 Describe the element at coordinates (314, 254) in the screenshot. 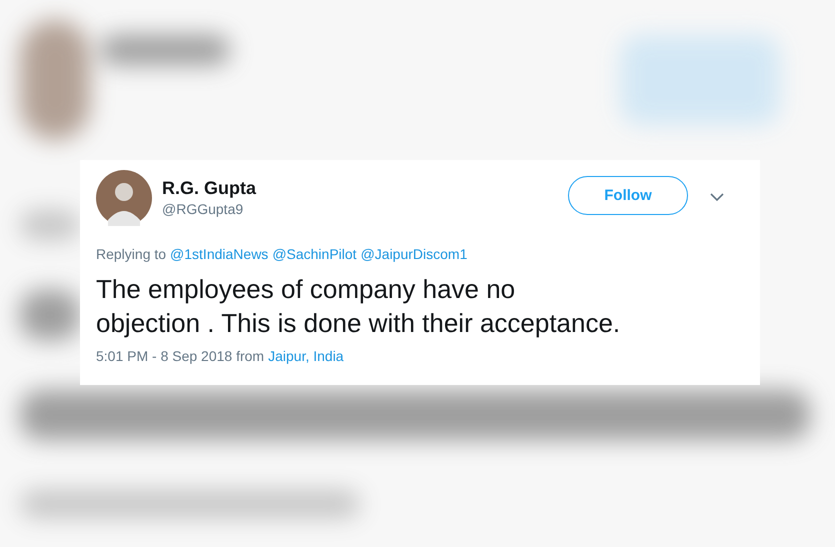

I see `mention-link: @SachinPilot` at that location.